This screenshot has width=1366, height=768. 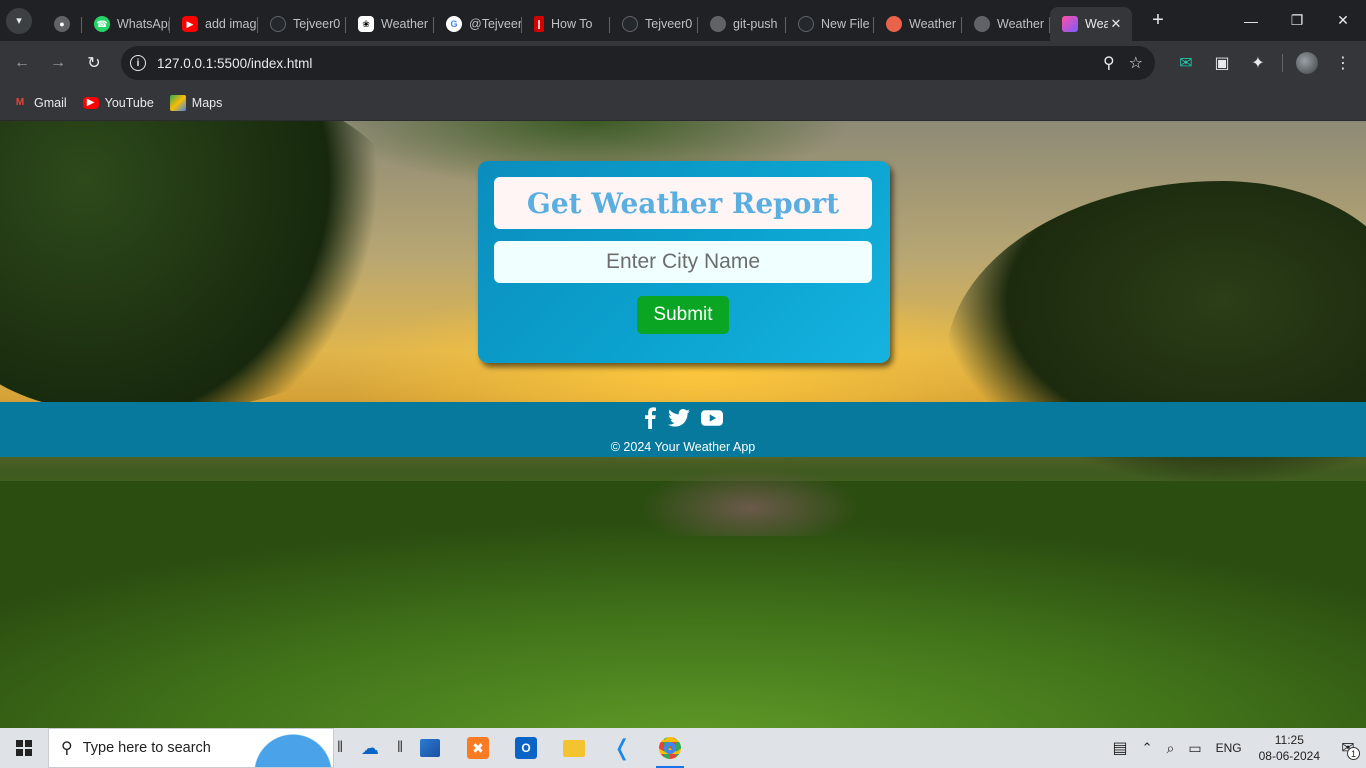 I want to click on globe-icon: ●, so click(x=62, y=24).